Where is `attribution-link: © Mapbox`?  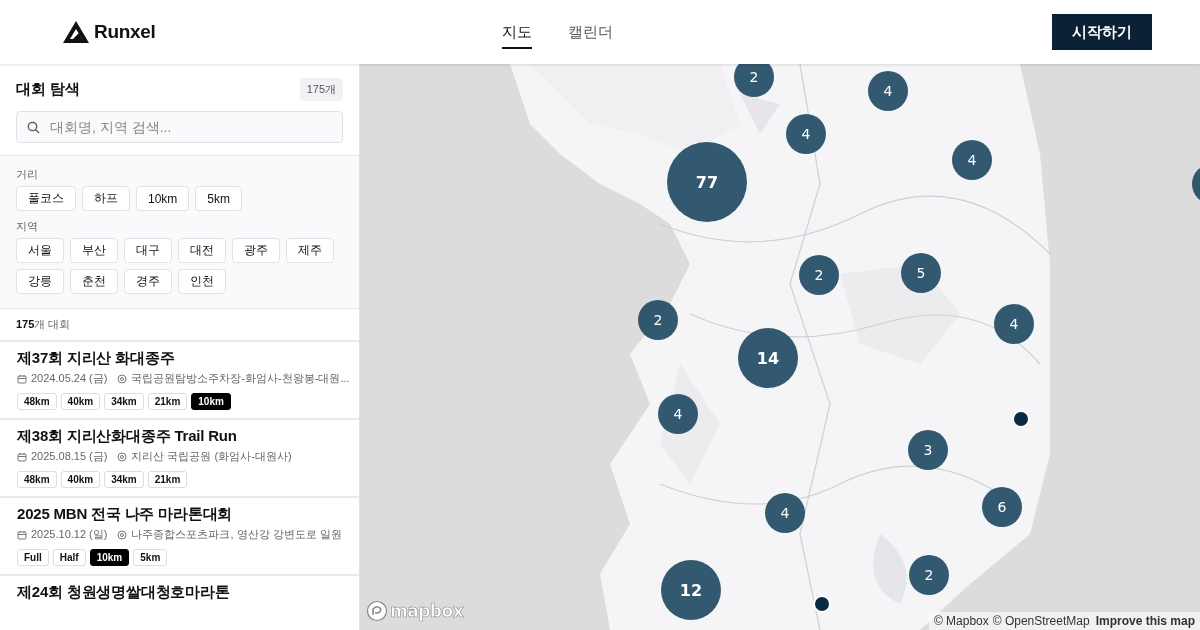 attribution-link: © Mapbox is located at coordinates (961, 621).